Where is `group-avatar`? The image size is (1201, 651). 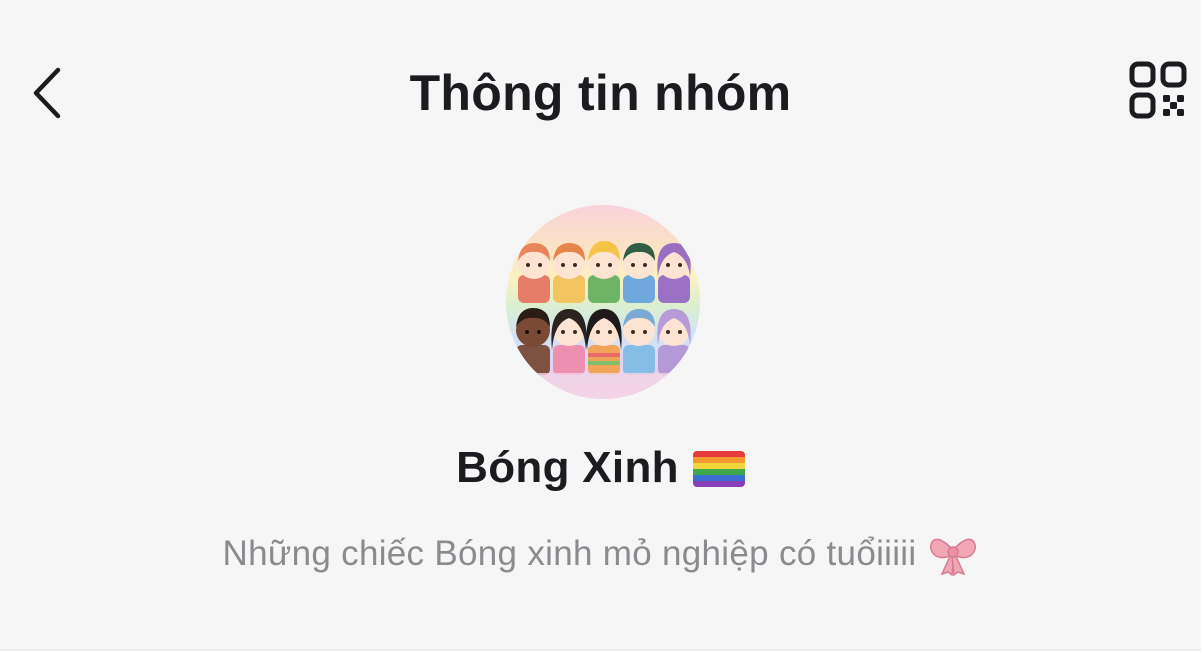 group-avatar is located at coordinates (603, 302).